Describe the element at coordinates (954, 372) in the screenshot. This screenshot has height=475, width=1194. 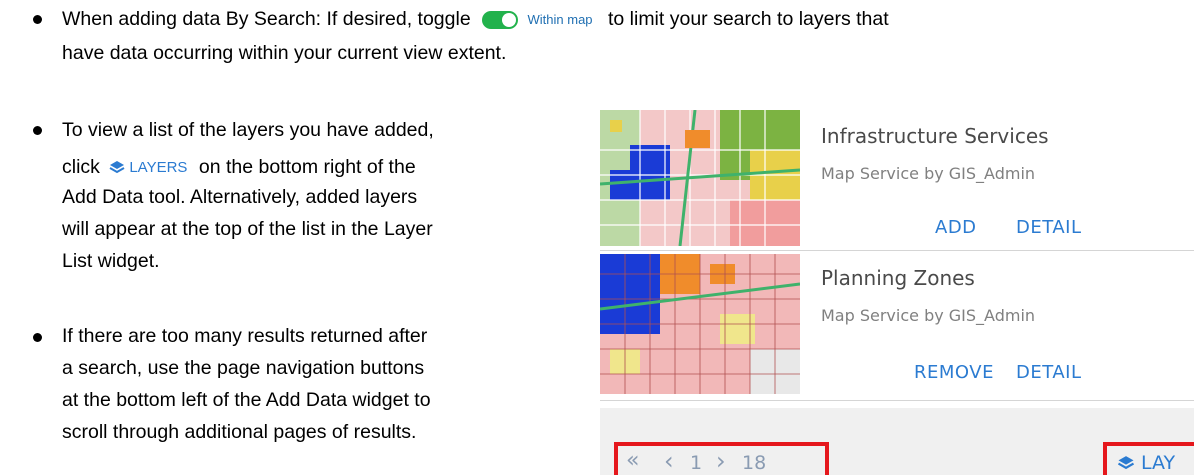
I see `remove-button: REMOVE` at that location.